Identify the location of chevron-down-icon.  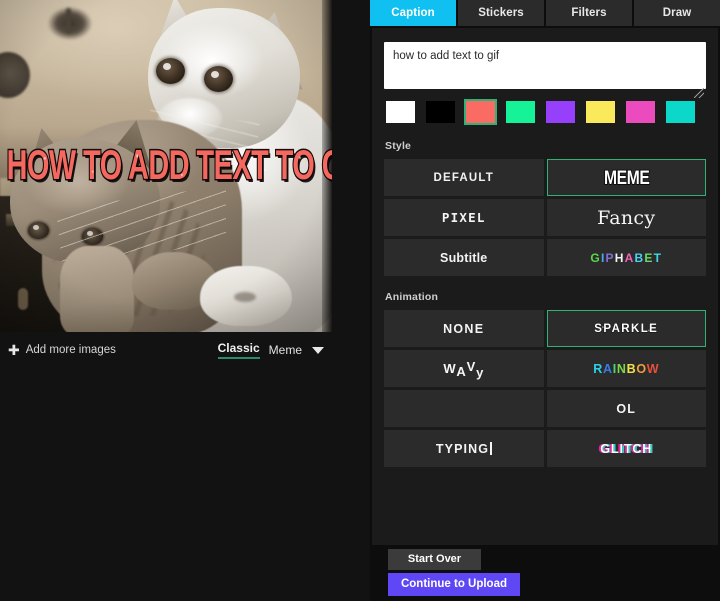
(318, 350).